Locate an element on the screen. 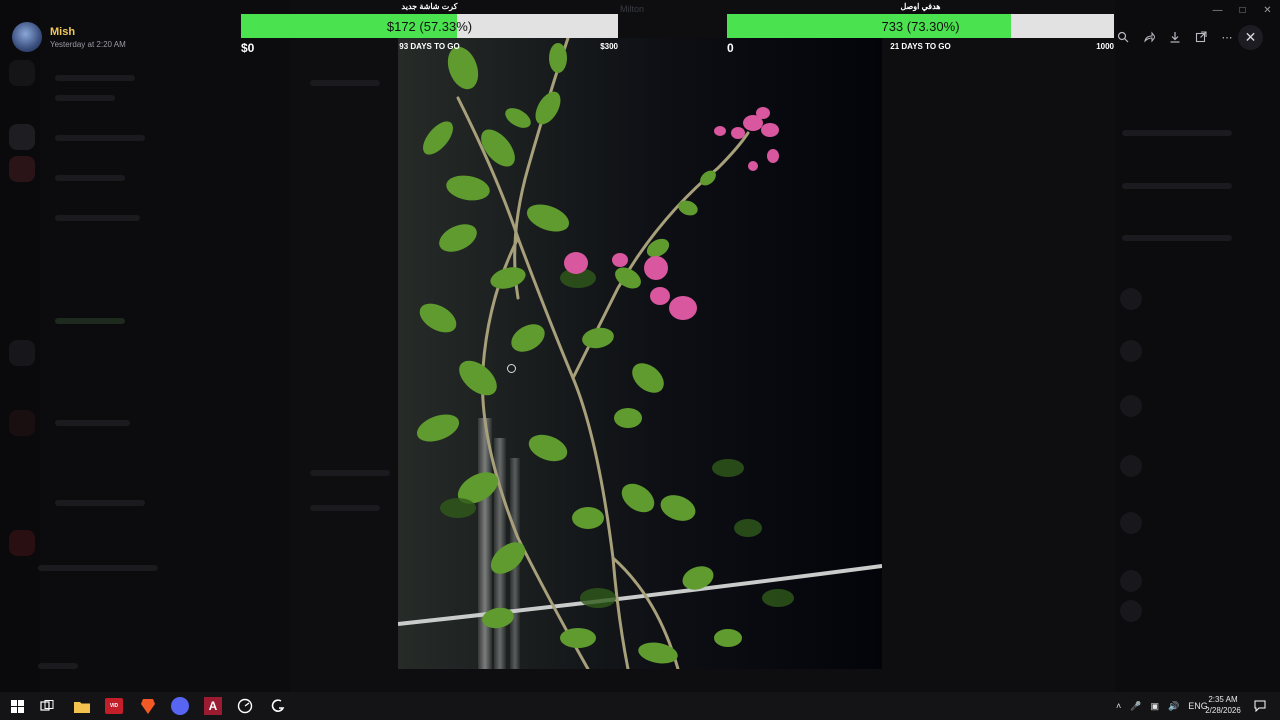 Image resolution: width=1280 pixels, height=720 pixels. window-controls: — □ ✕ is located at coordinates (1242, 10).